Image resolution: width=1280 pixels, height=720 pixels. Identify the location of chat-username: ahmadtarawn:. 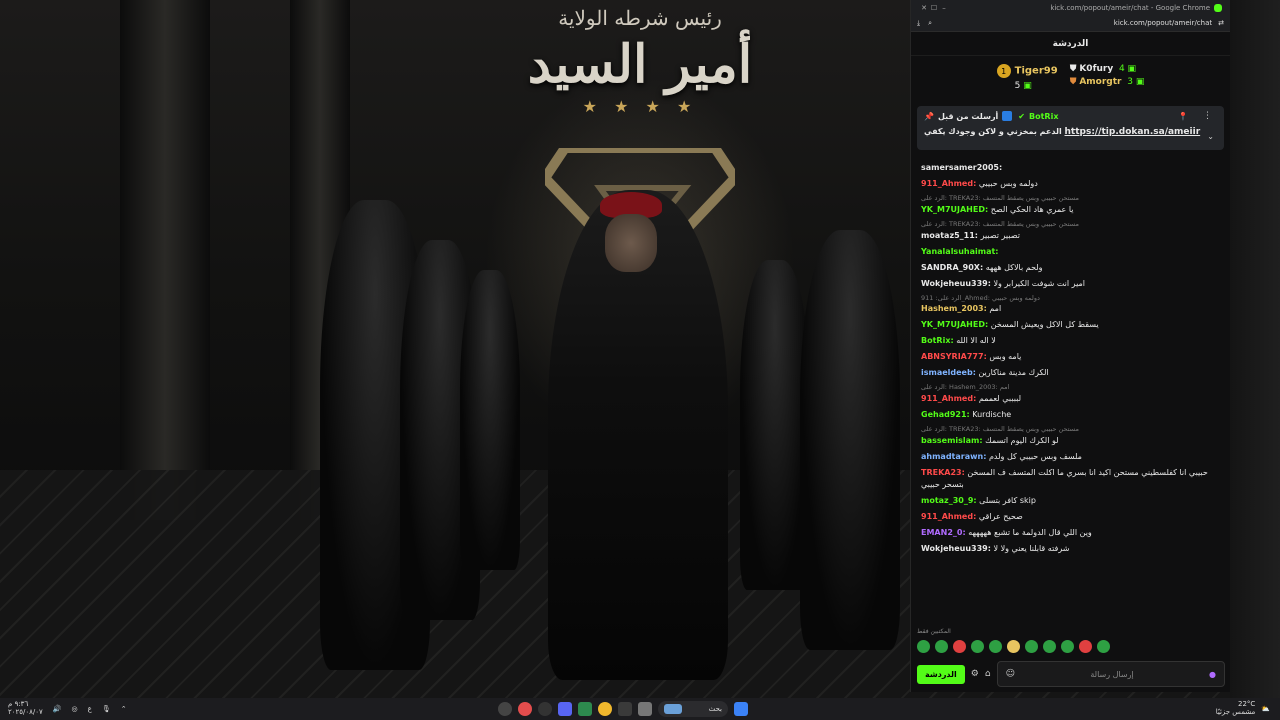
(953, 456).